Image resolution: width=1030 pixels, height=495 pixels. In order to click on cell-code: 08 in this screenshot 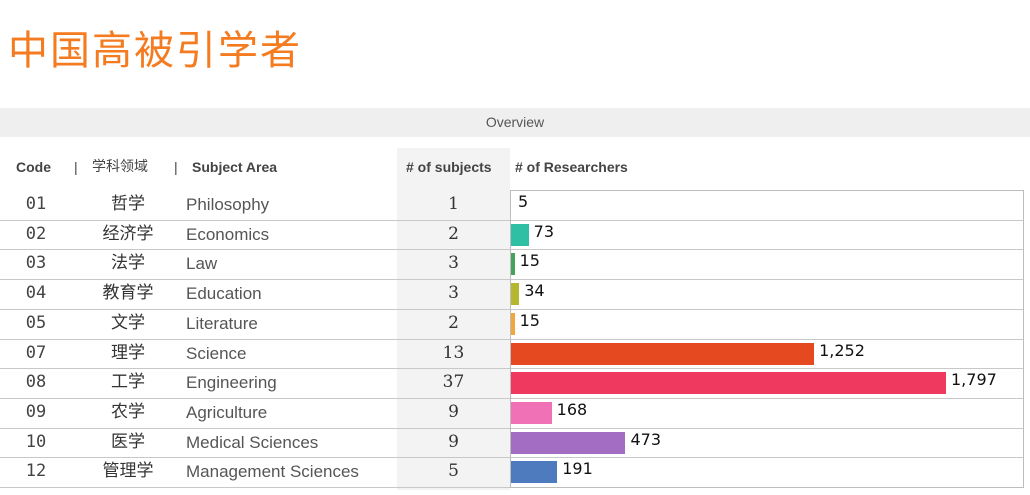, I will do `click(36, 382)`.